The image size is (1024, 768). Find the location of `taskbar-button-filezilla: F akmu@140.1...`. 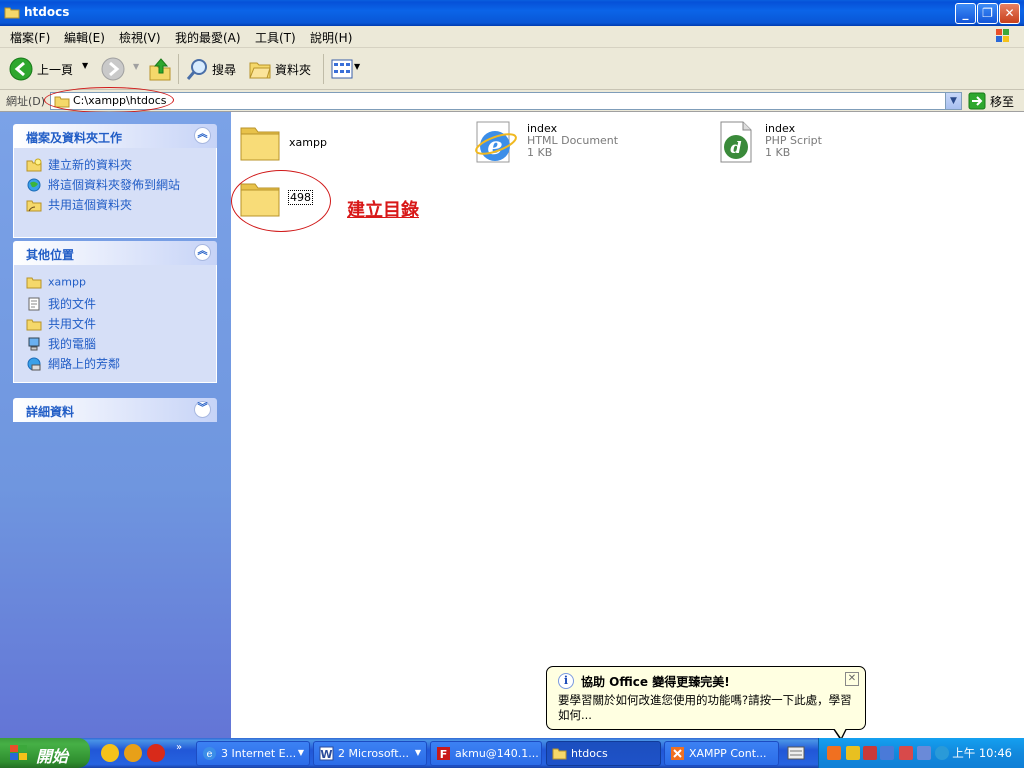

taskbar-button-filezilla: F akmu@140.1... is located at coordinates (486, 753).